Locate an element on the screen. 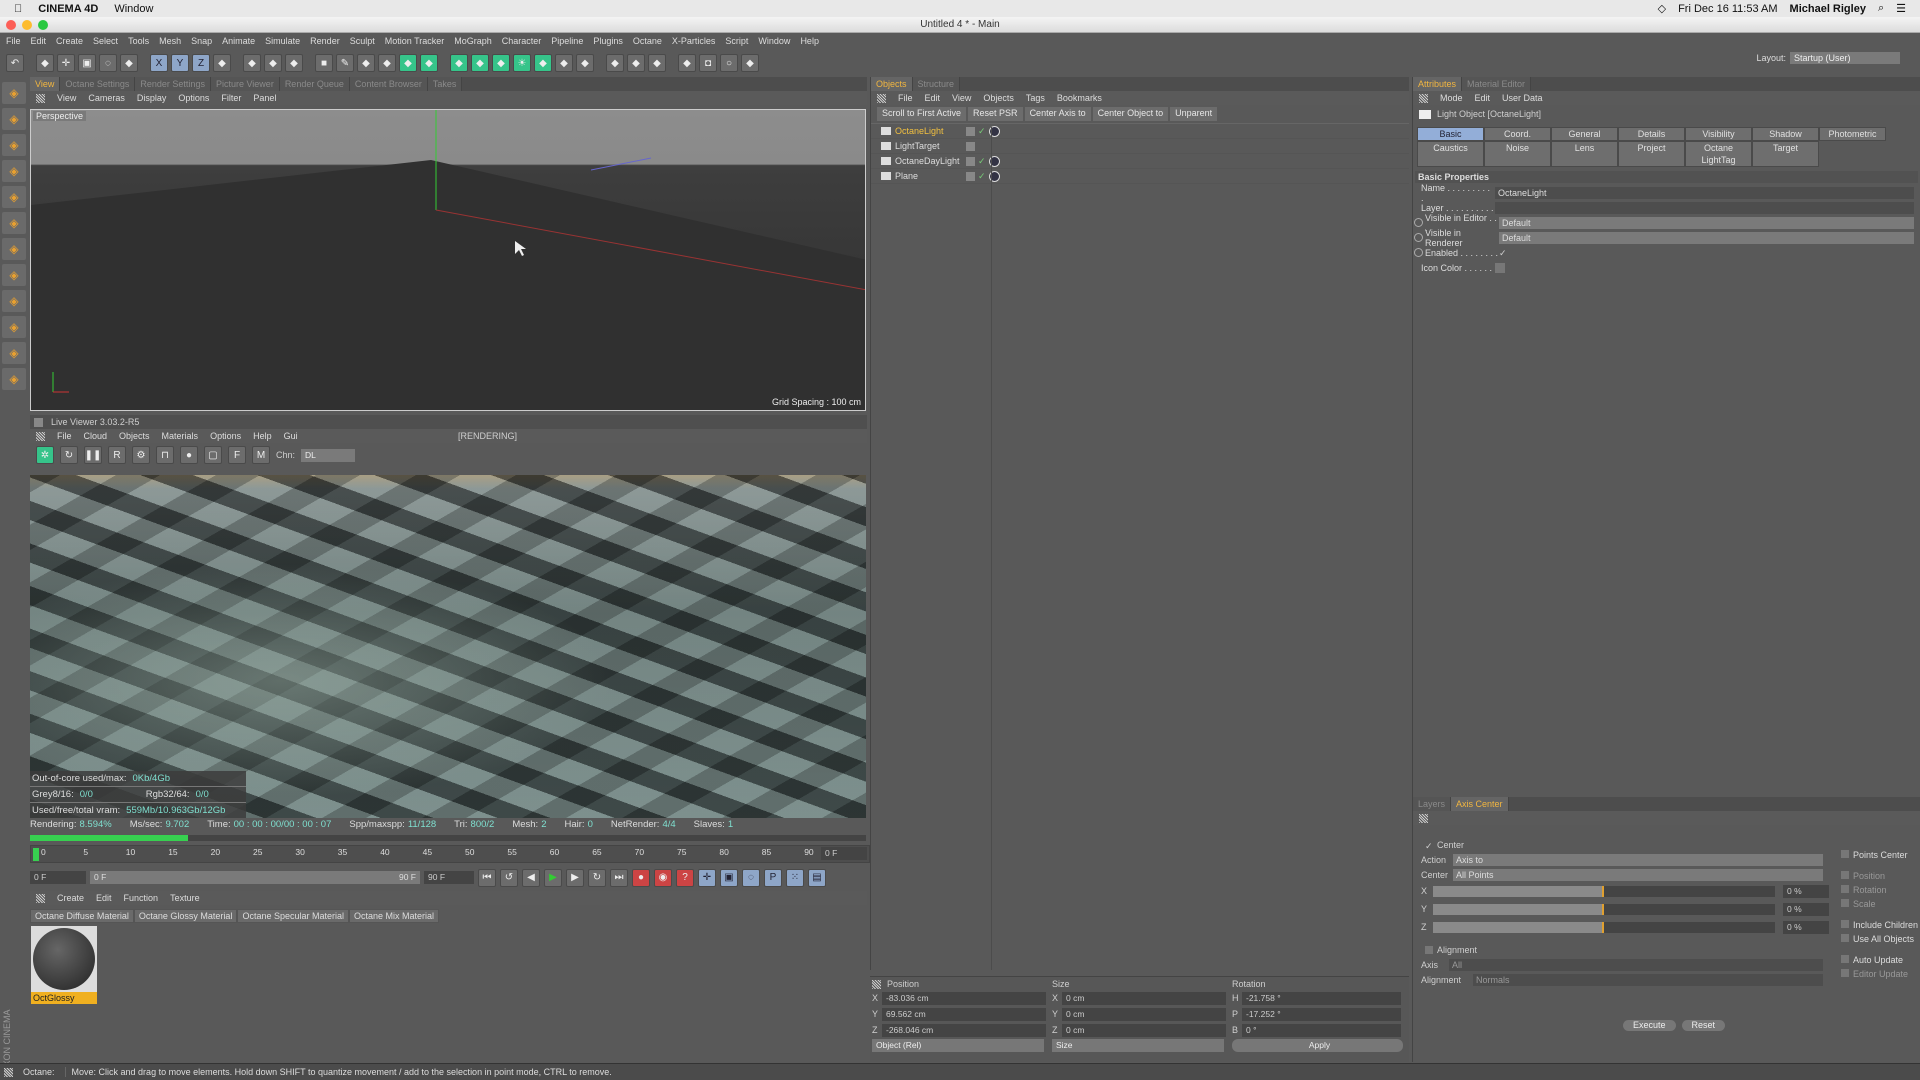  pick-material-icon: M is located at coordinates (261, 455).